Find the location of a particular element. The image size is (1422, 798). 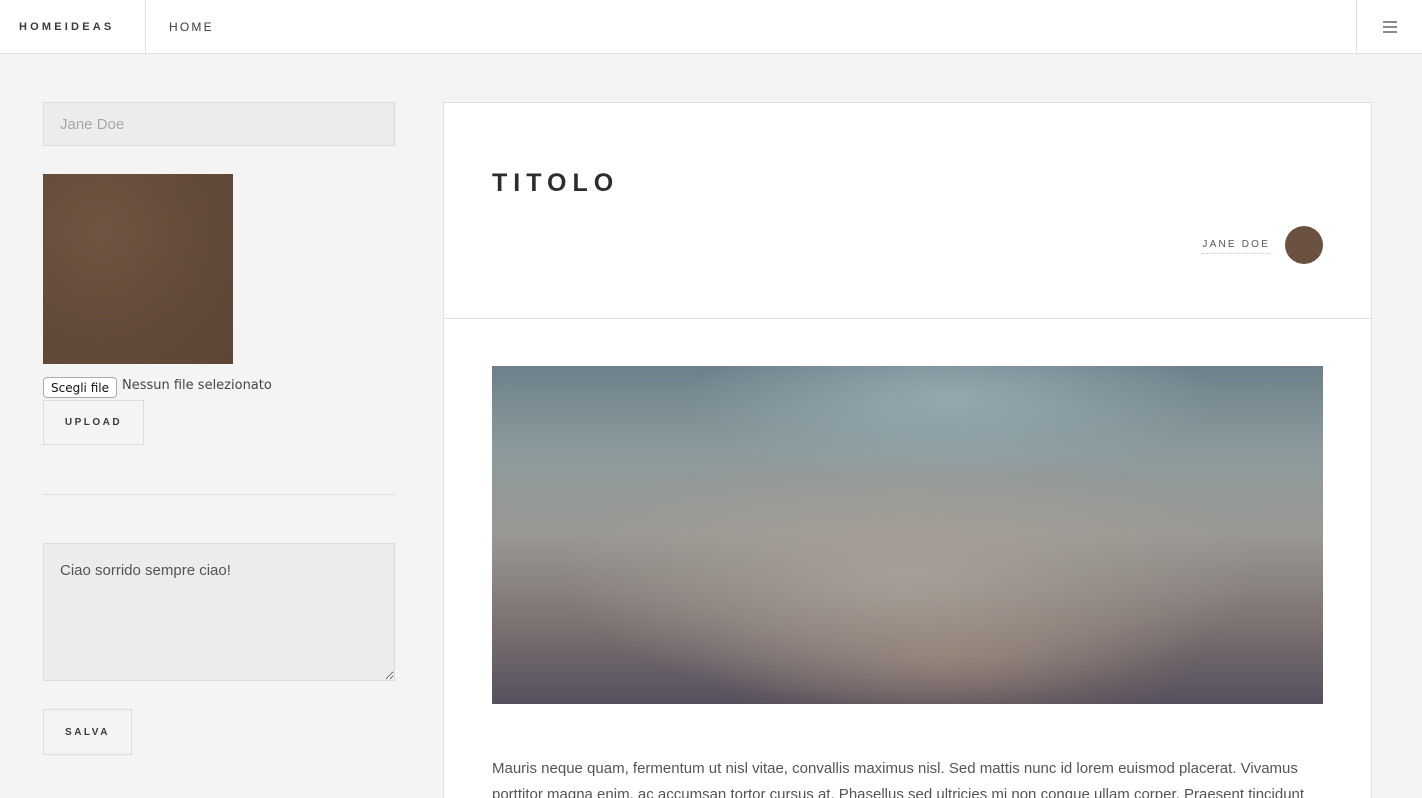

choose-file-button: Scegli file is located at coordinates (80, 387).